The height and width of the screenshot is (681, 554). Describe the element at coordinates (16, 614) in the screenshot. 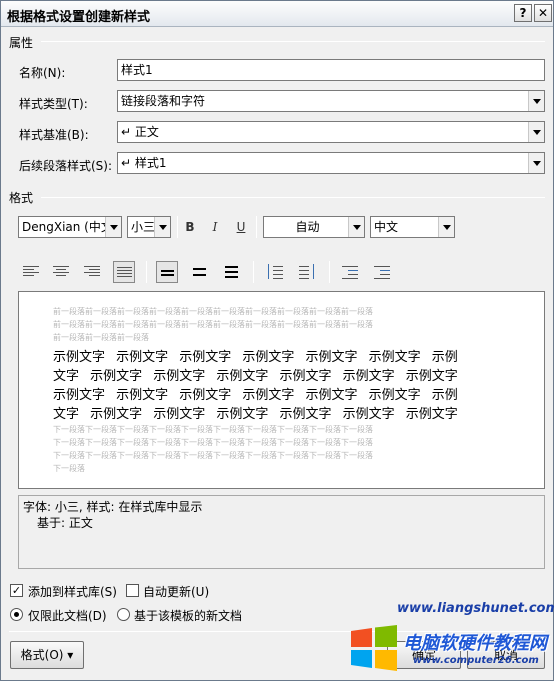

I see `this-document-radio` at that location.